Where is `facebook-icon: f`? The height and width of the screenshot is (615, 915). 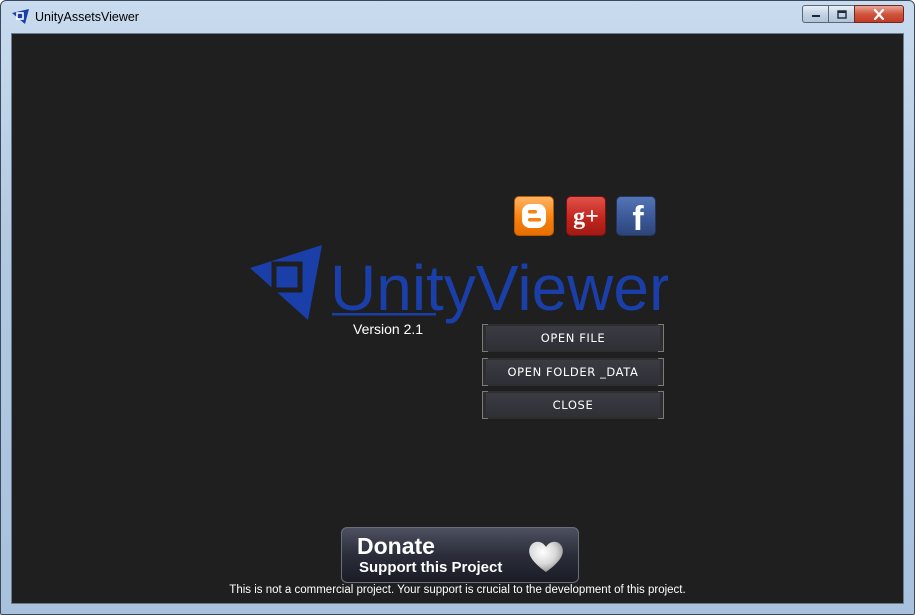 facebook-icon: f is located at coordinates (638, 219).